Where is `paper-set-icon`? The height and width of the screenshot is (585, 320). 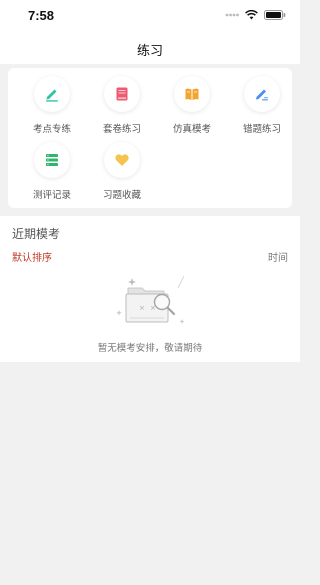
paper-set-icon is located at coordinates (122, 94).